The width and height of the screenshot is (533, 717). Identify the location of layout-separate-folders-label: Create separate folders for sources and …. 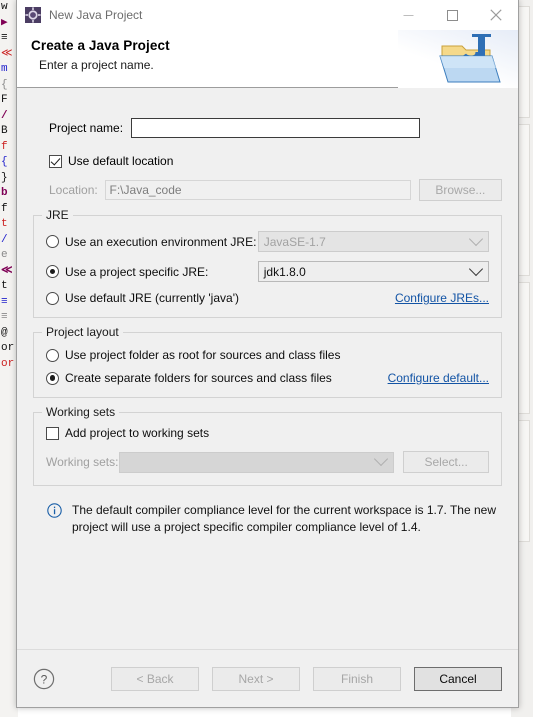
(198, 378).